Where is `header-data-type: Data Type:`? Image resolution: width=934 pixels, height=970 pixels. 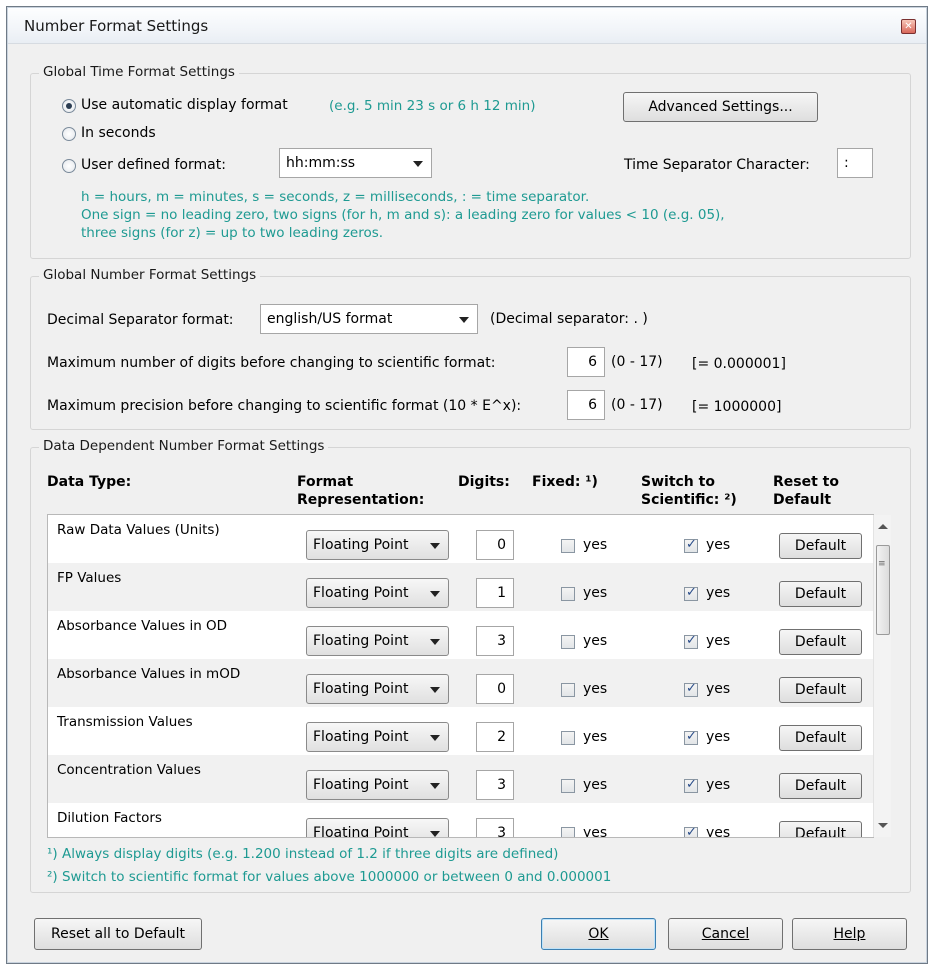
header-data-type: Data Type: is located at coordinates (89, 482).